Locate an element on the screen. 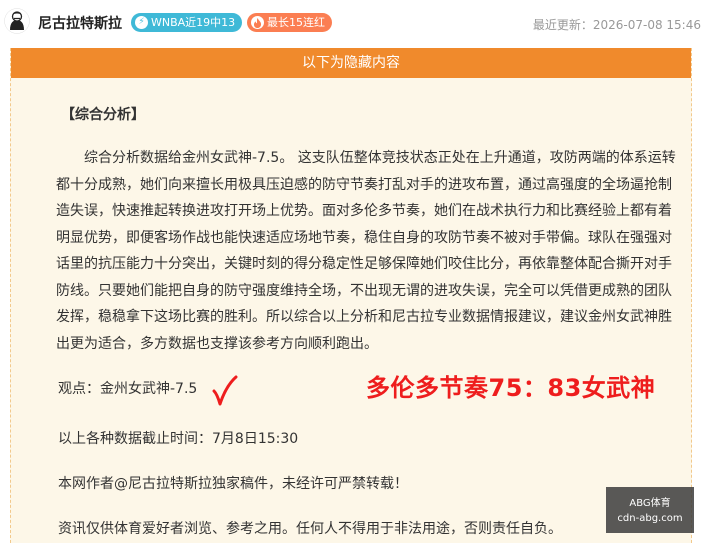 This screenshot has height=543, width=705. watermark-line-2: cdn-abg.com is located at coordinates (650, 518).